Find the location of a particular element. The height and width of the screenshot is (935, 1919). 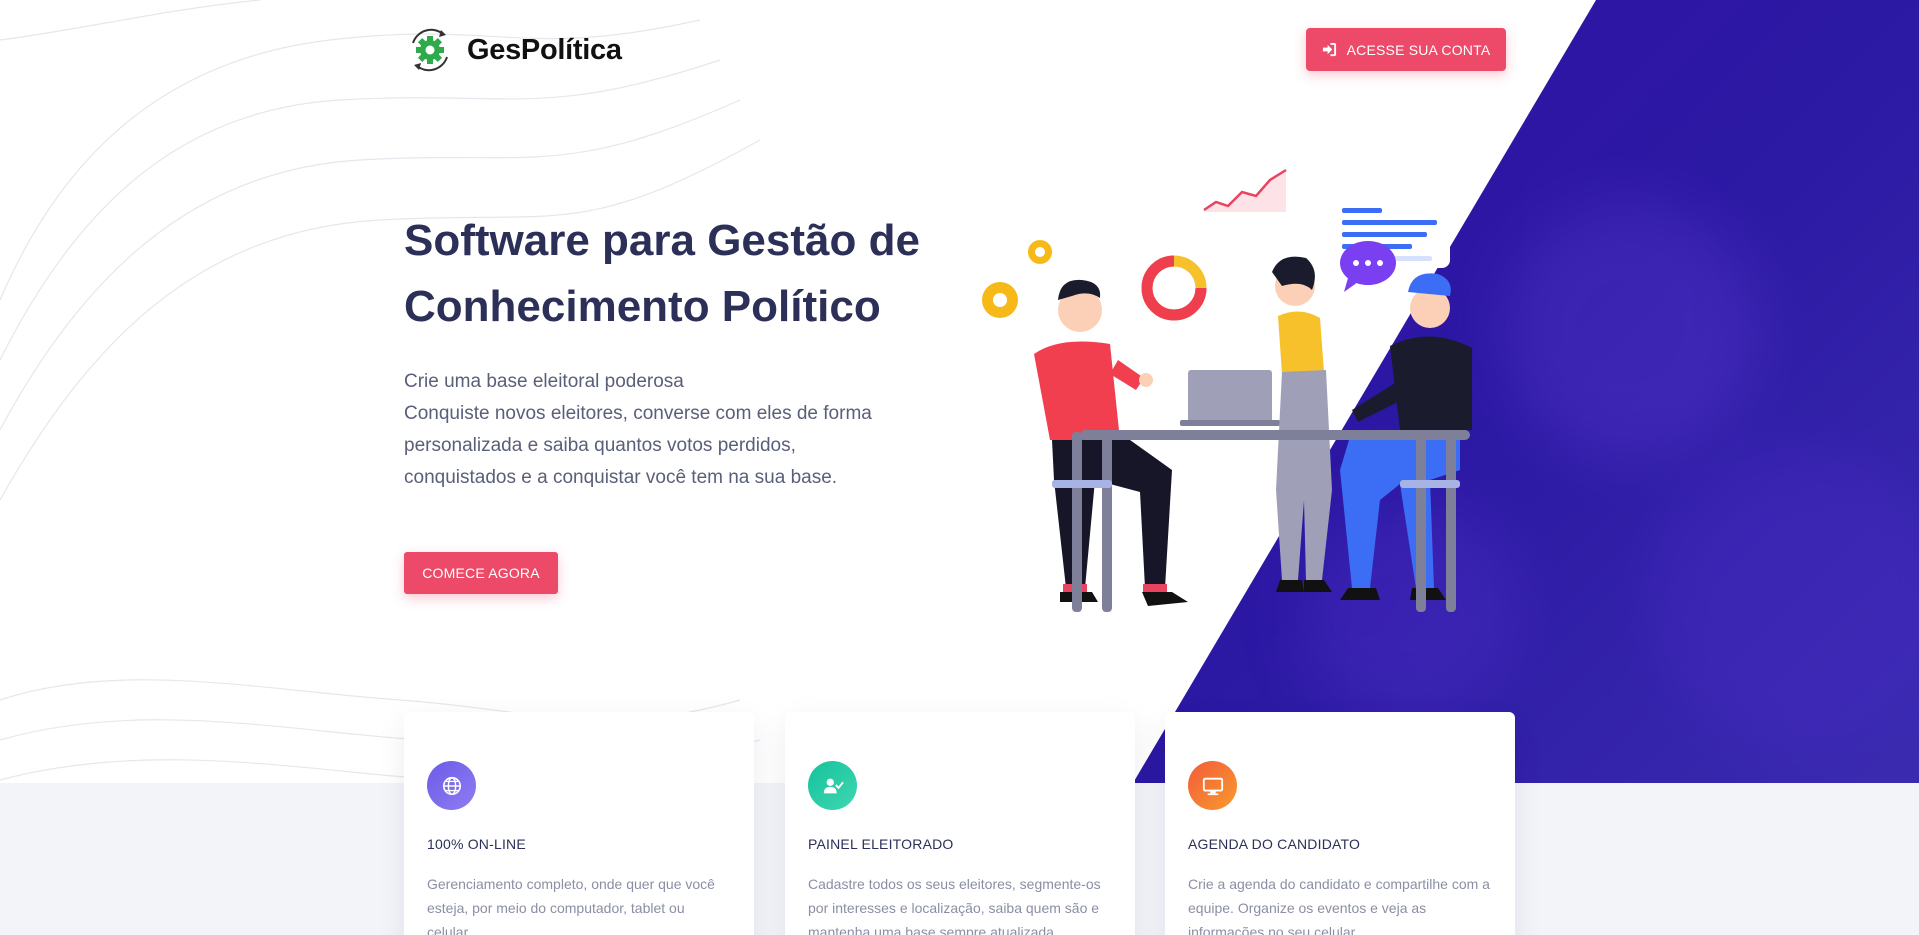

donut-chart-icon is located at coordinates (1174, 288).